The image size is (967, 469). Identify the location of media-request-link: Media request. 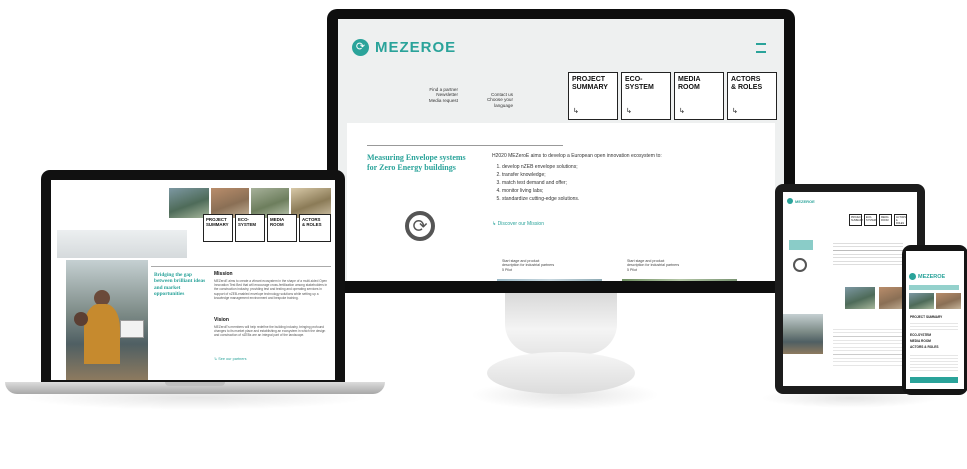
(438, 100).